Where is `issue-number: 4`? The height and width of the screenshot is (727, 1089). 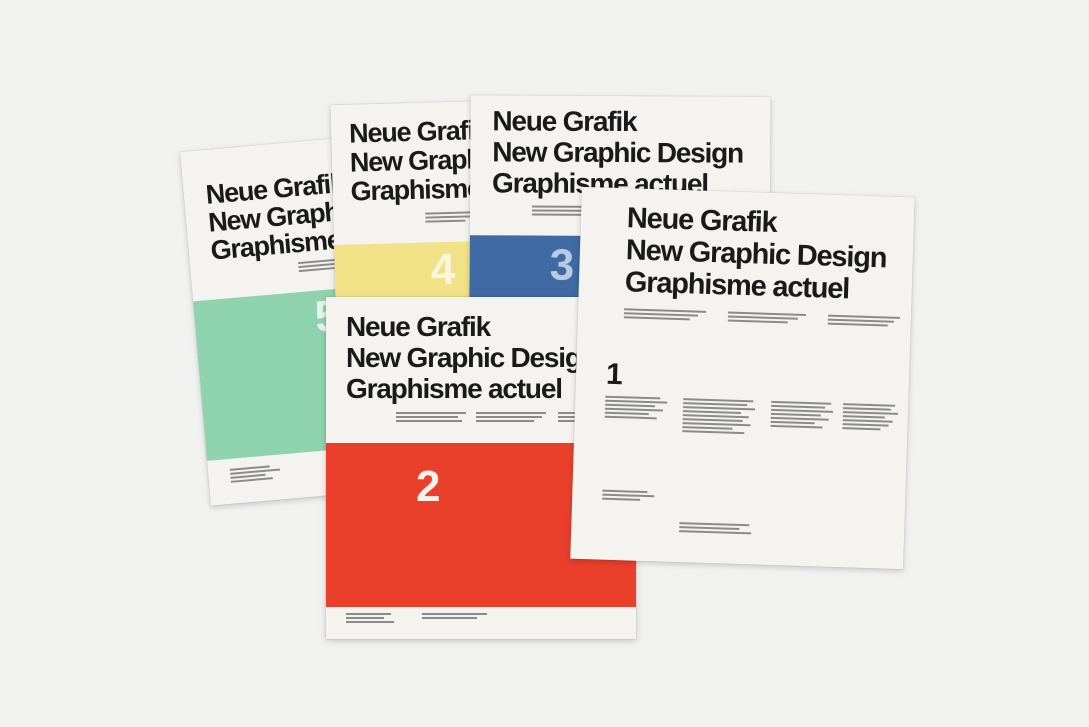
issue-number: 4 is located at coordinates (443, 269).